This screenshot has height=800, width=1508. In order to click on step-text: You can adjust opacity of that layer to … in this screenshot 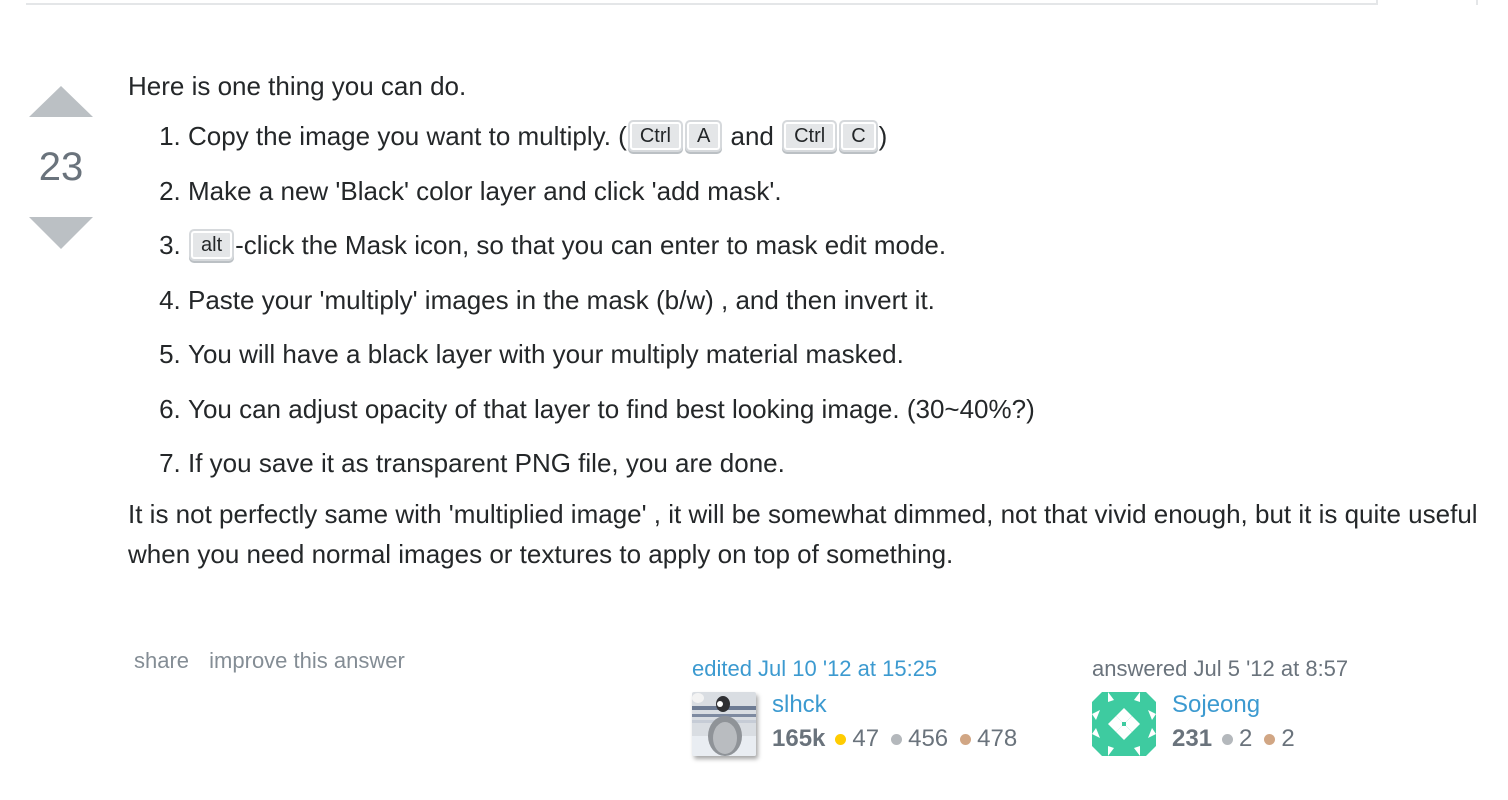, I will do `click(611, 408)`.